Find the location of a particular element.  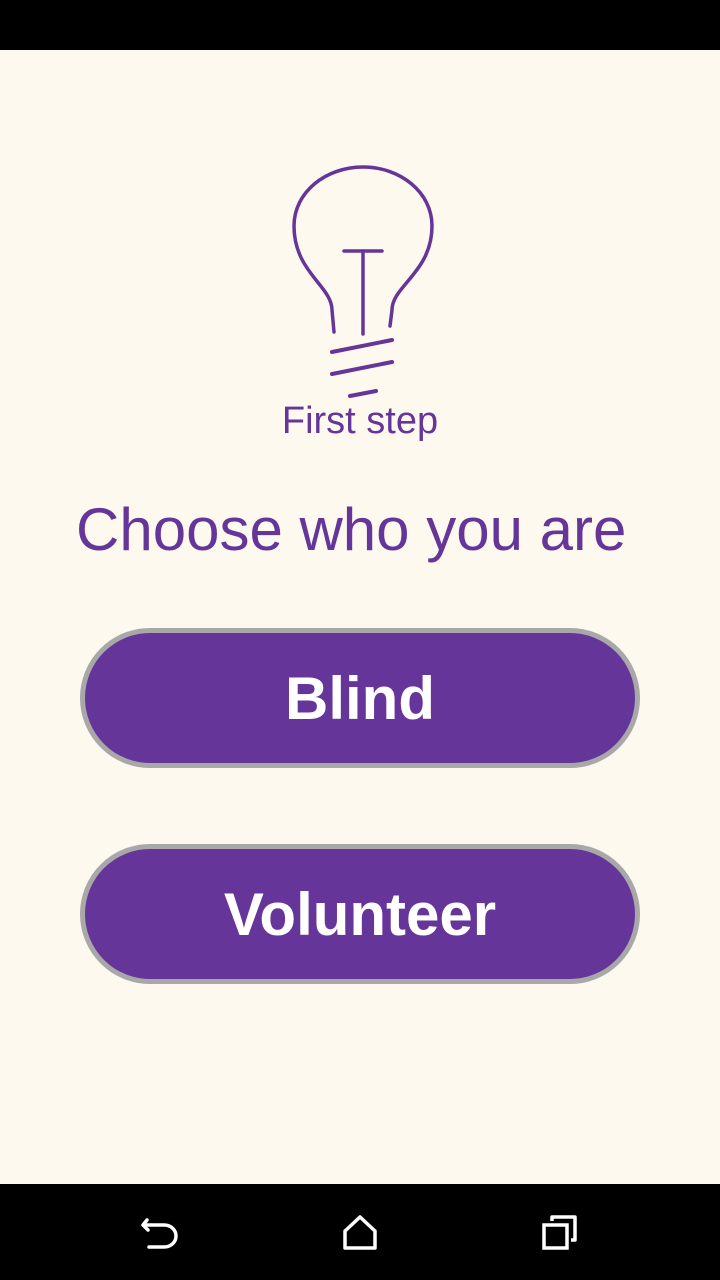

navigation-bar is located at coordinates (360, 1232).